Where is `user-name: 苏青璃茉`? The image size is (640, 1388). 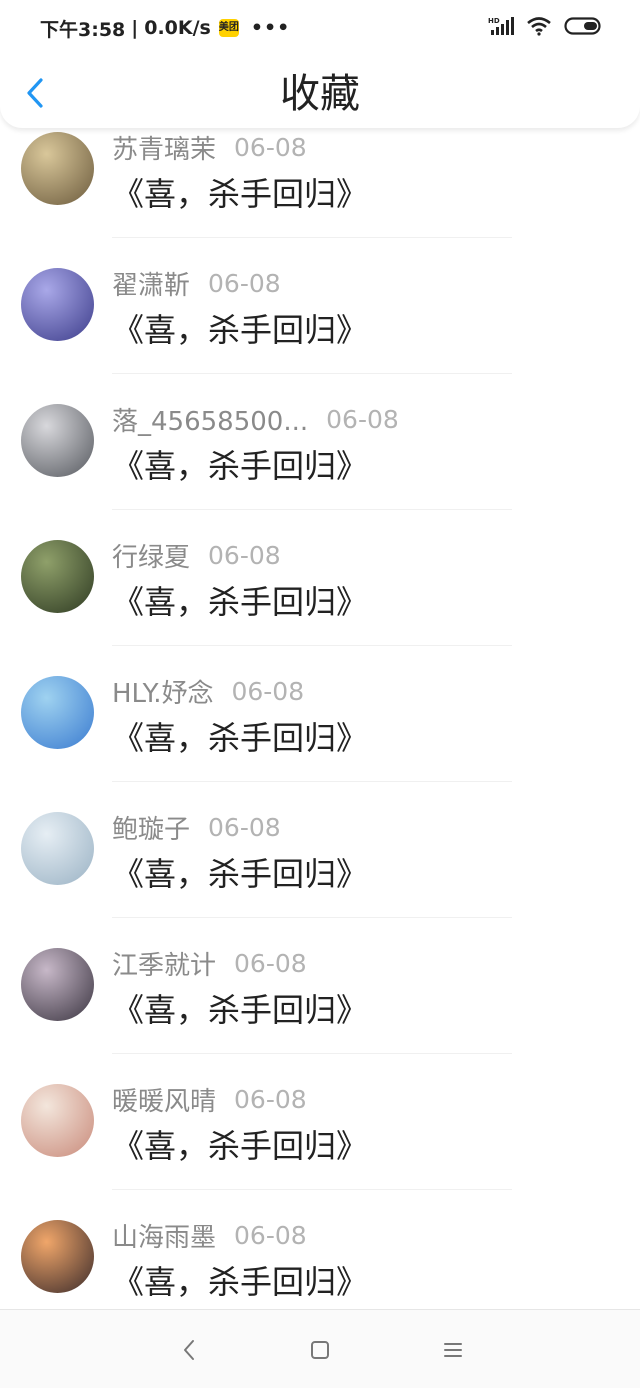 user-name: 苏青璃茉 is located at coordinates (164, 147).